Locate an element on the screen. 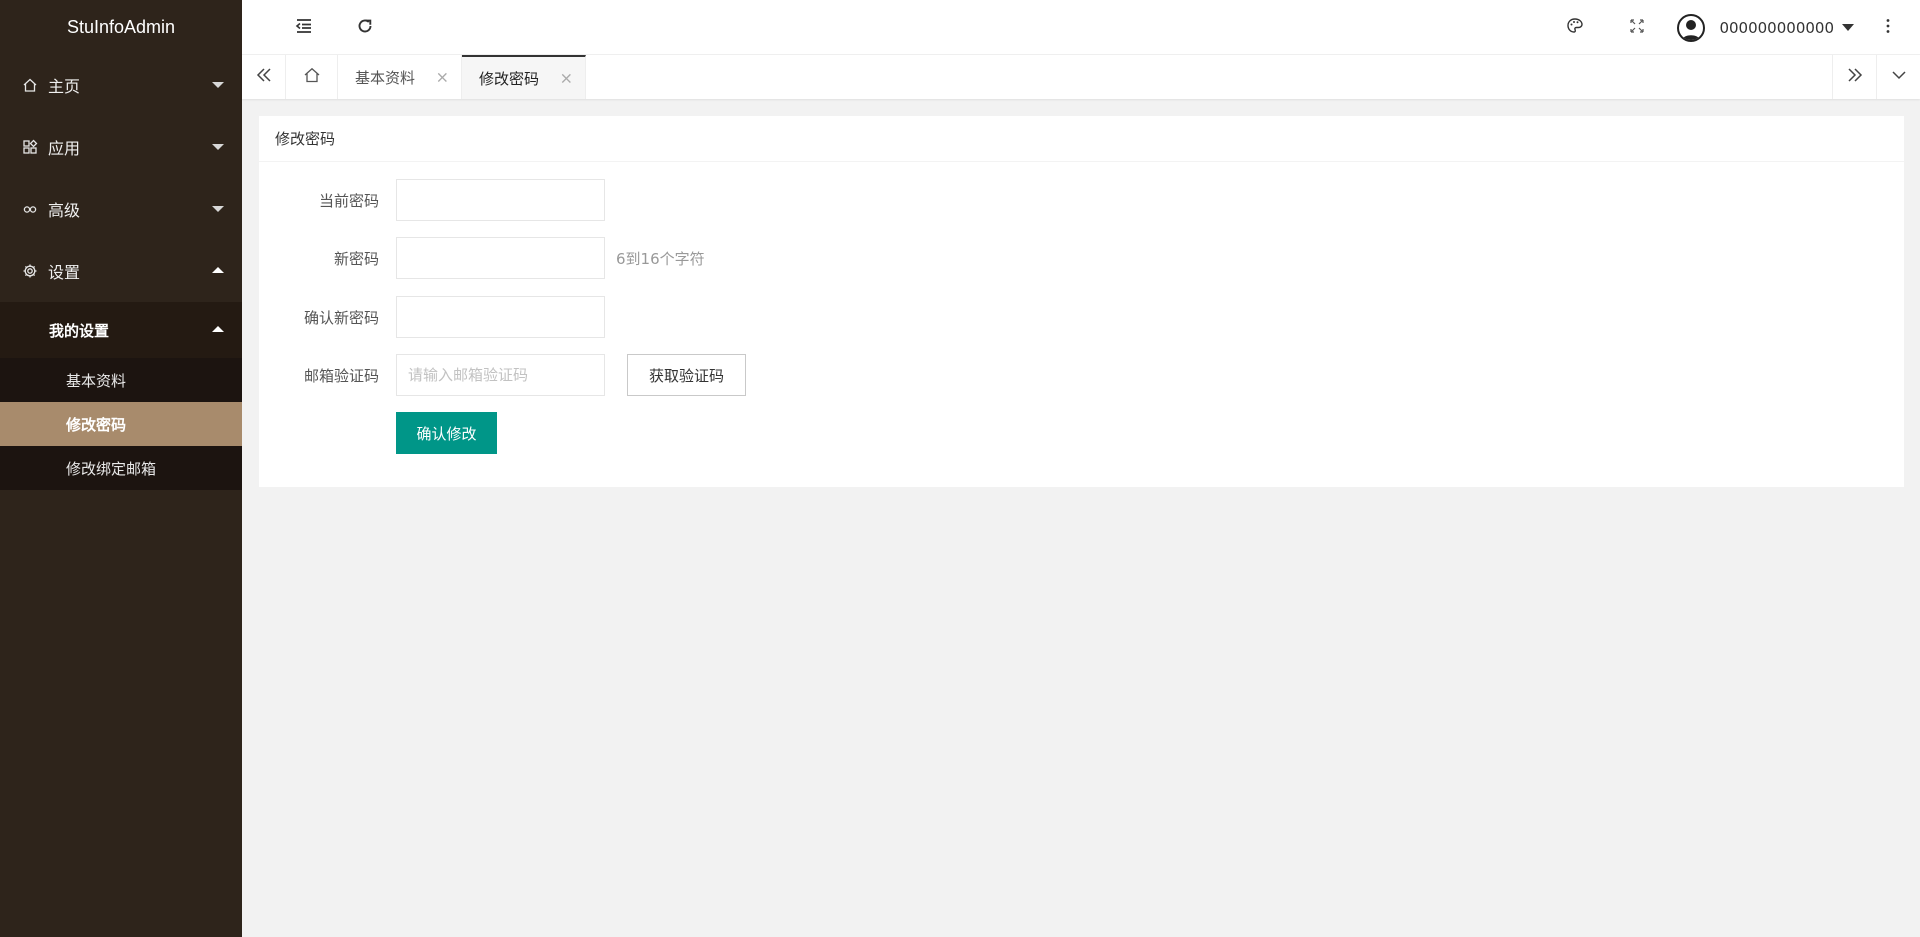 This screenshot has height=937, width=1920. tab-change-password: 修改密码 × is located at coordinates (524, 77).